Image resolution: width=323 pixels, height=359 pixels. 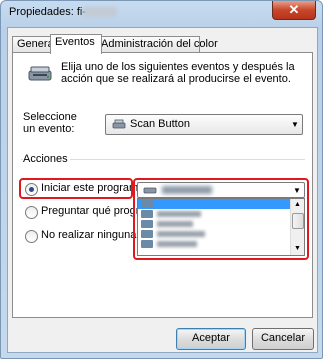 I want to click on window-title: Propiedades: fi-, so click(x=48, y=12).